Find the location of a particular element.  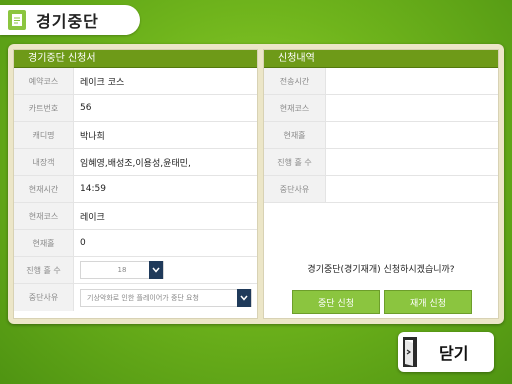

field-value: 임혜영,배성조,이용성,윤태민, is located at coordinates (135, 163).